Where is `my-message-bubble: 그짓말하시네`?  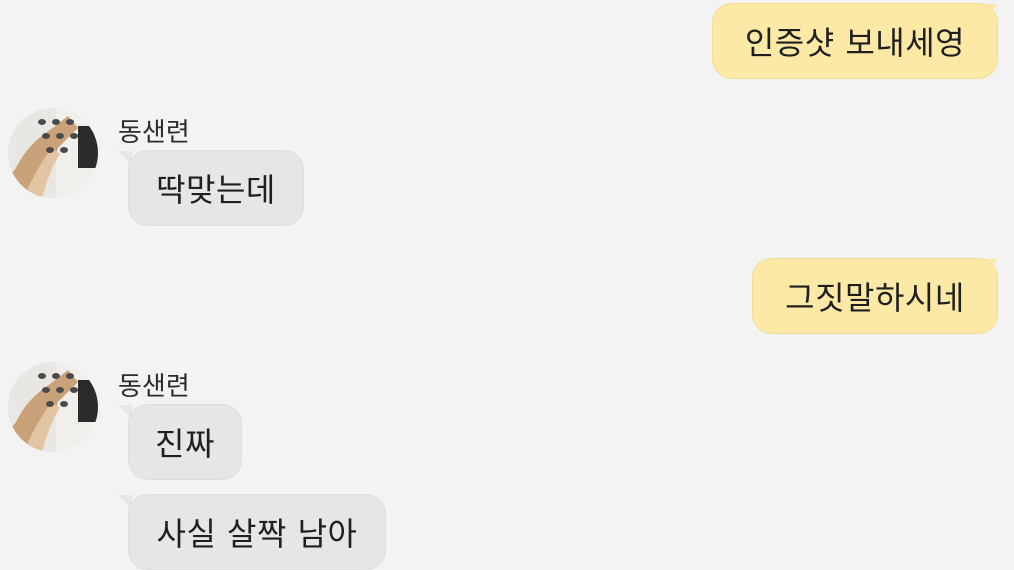 my-message-bubble: 그짓말하시네 is located at coordinates (875, 296).